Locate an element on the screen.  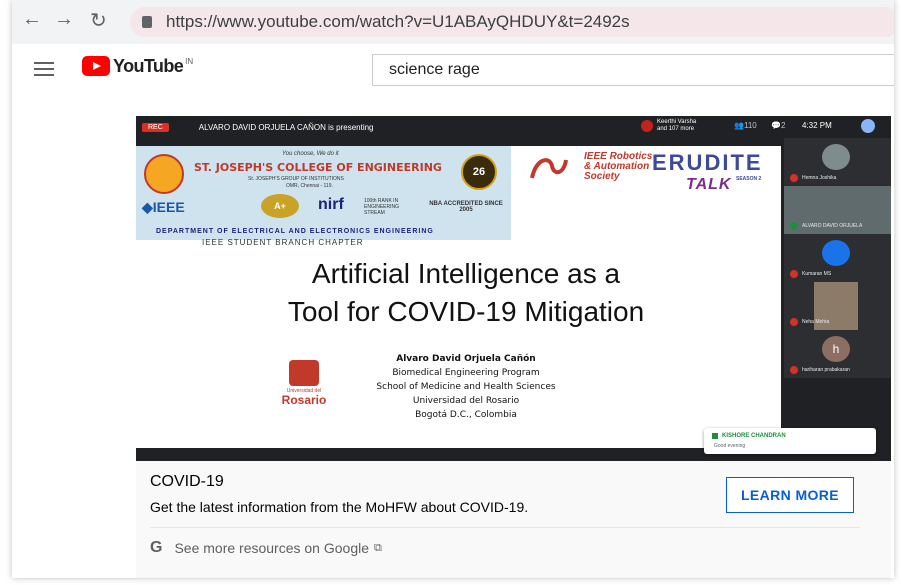
participant-tile: Hemna Joshika is located at coordinates (837, 162).